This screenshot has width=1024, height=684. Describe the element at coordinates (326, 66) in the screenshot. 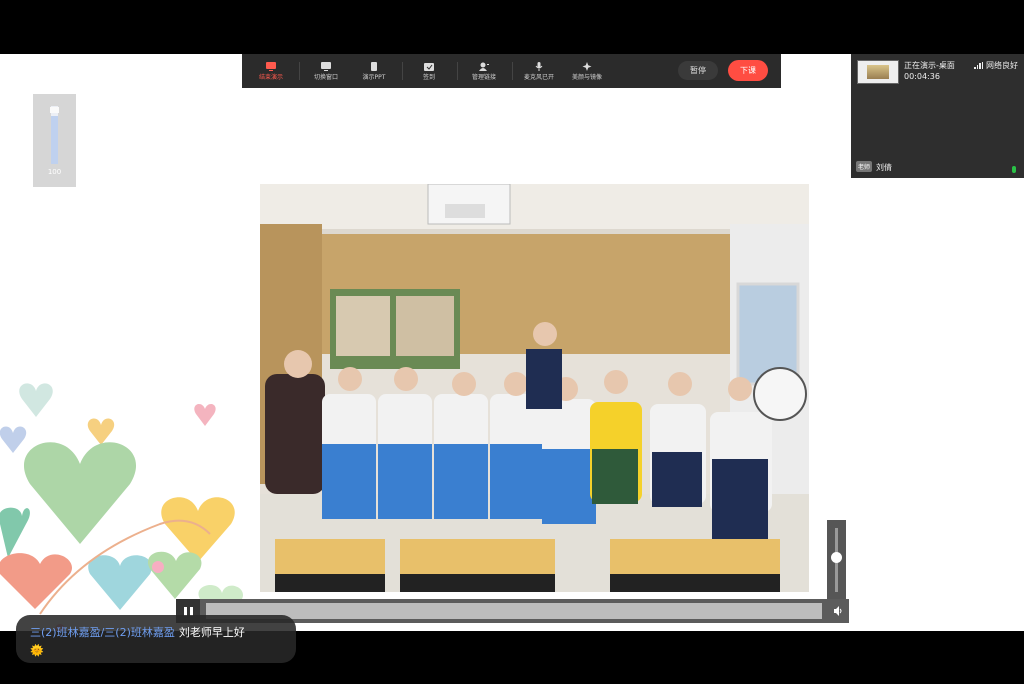

I see `switch-window-icon` at that location.